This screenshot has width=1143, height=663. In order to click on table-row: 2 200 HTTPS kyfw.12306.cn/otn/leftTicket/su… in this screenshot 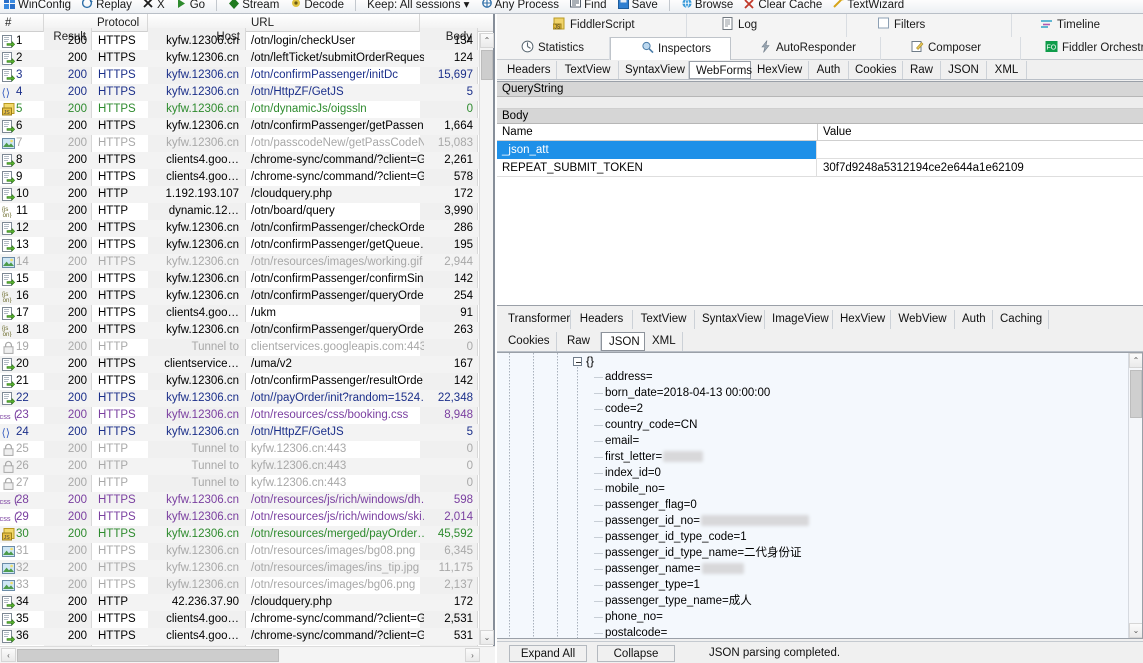, I will do `click(240, 58)`.